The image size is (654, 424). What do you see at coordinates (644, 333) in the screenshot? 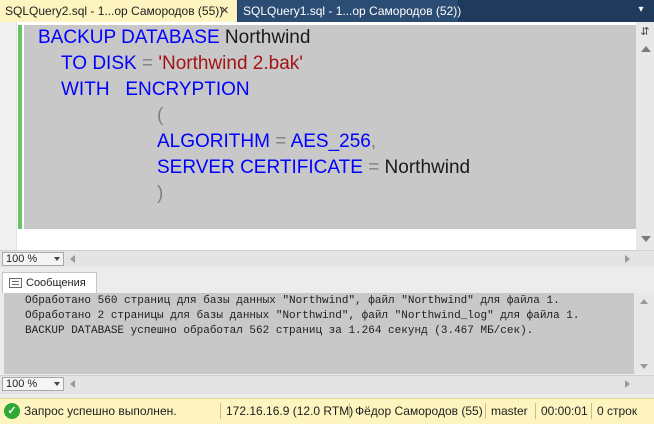
I see `messages-vertical-scrollbar` at bounding box center [644, 333].